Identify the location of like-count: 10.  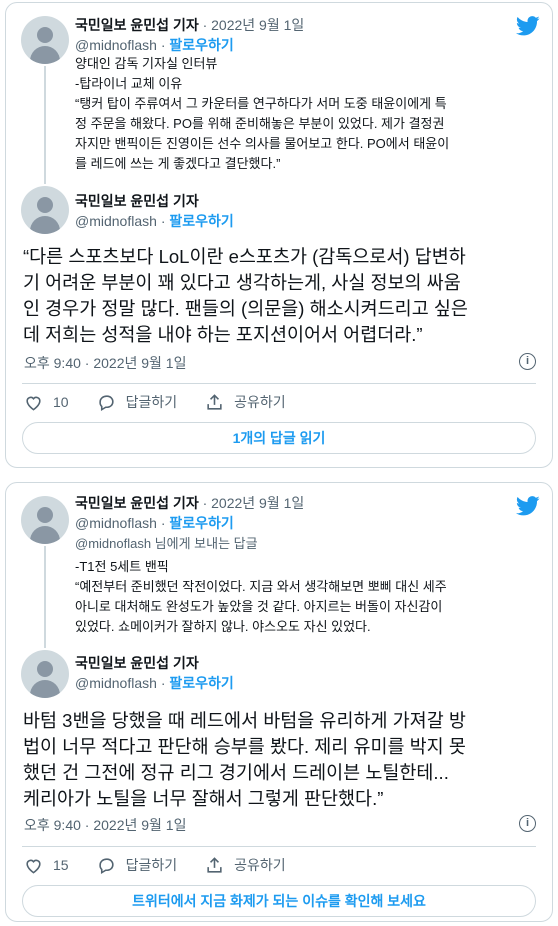
(61, 402).